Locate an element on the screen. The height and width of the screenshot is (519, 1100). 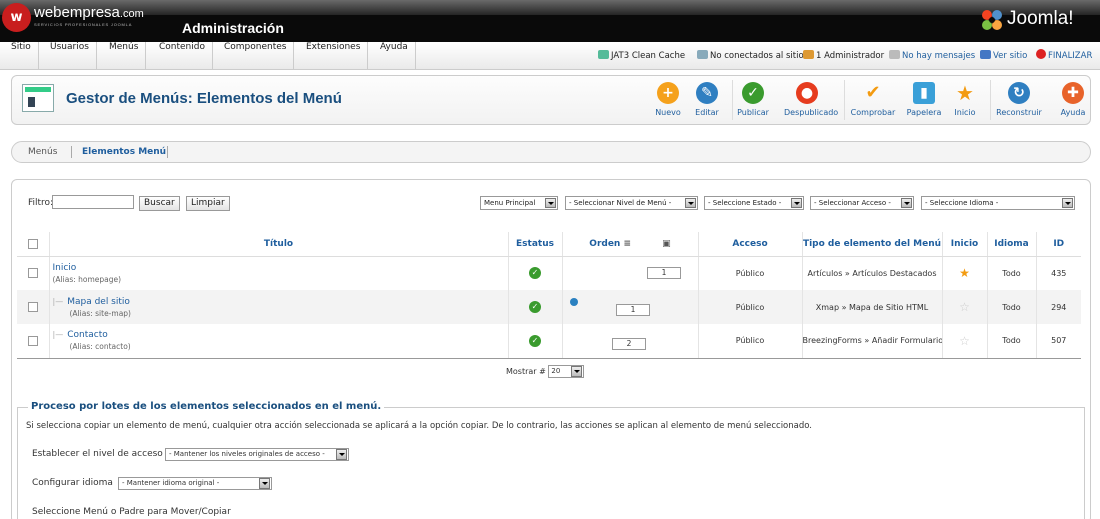
users-icon is located at coordinates (702, 54).